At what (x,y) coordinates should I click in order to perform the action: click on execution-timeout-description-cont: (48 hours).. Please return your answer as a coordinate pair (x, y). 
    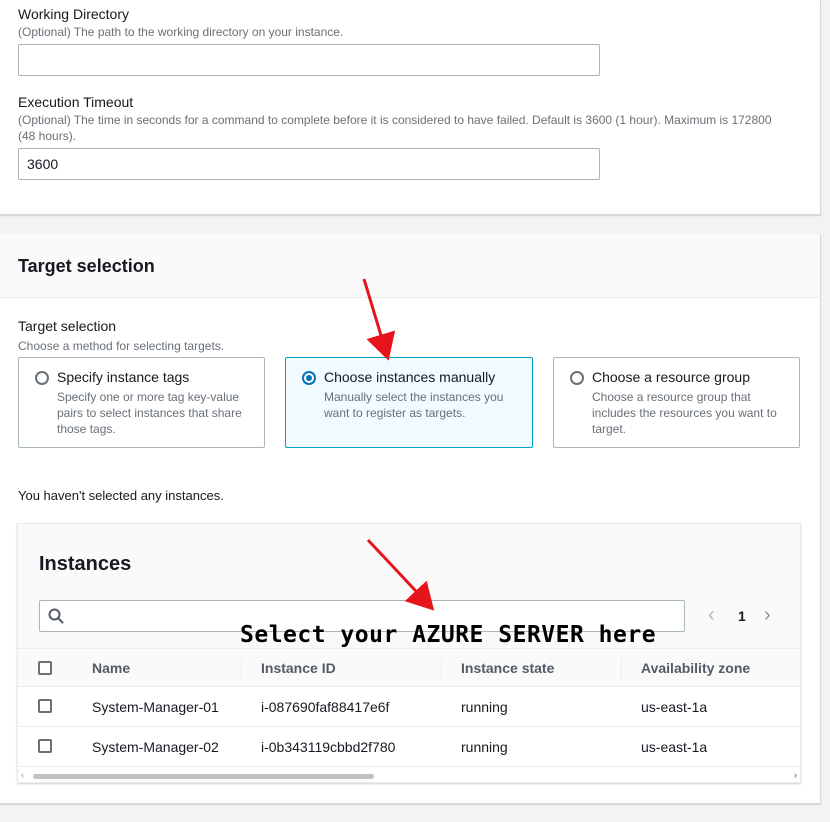
    Looking at the image, I should click on (47, 136).